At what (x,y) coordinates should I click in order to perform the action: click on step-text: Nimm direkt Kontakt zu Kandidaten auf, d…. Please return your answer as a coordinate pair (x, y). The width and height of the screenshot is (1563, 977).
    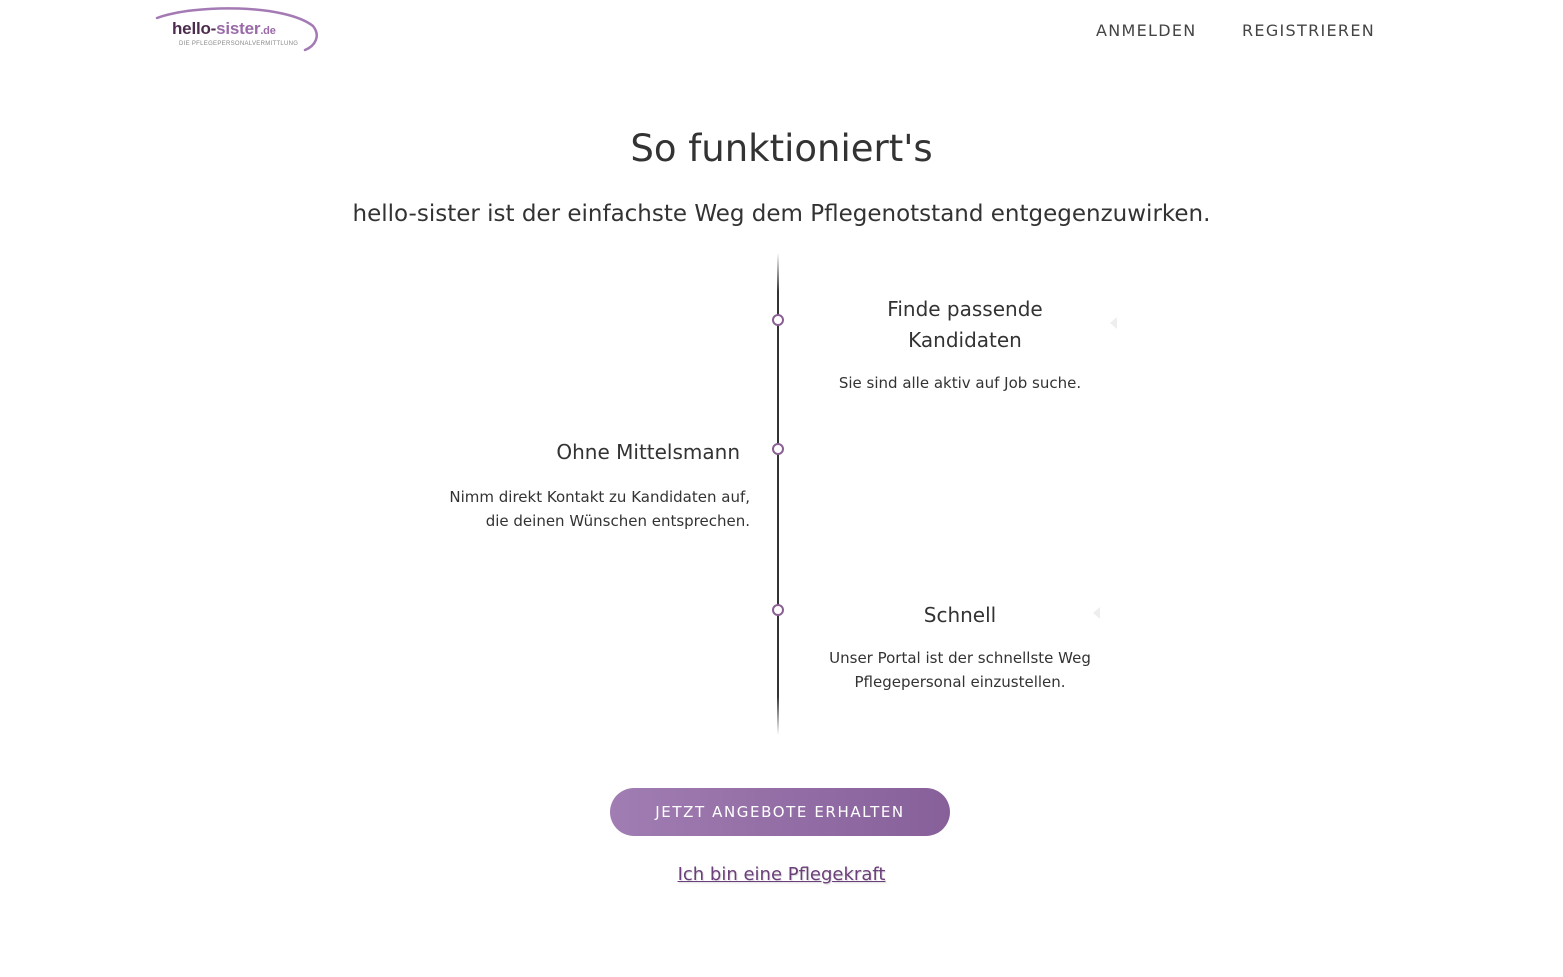
    Looking at the image, I should click on (599, 509).